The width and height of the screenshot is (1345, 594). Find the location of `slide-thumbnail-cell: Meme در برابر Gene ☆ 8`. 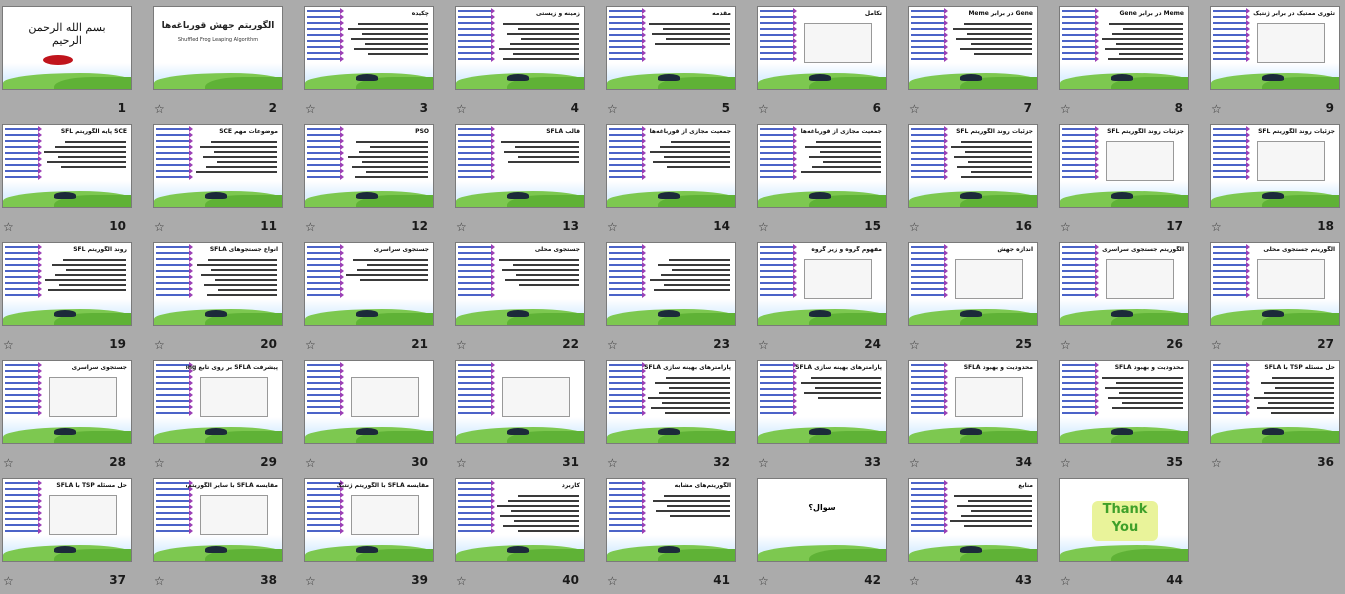

slide-thumbnail-cell: Meme در برابر Gene ☆ 8 is located at coordinates (1134, 64).